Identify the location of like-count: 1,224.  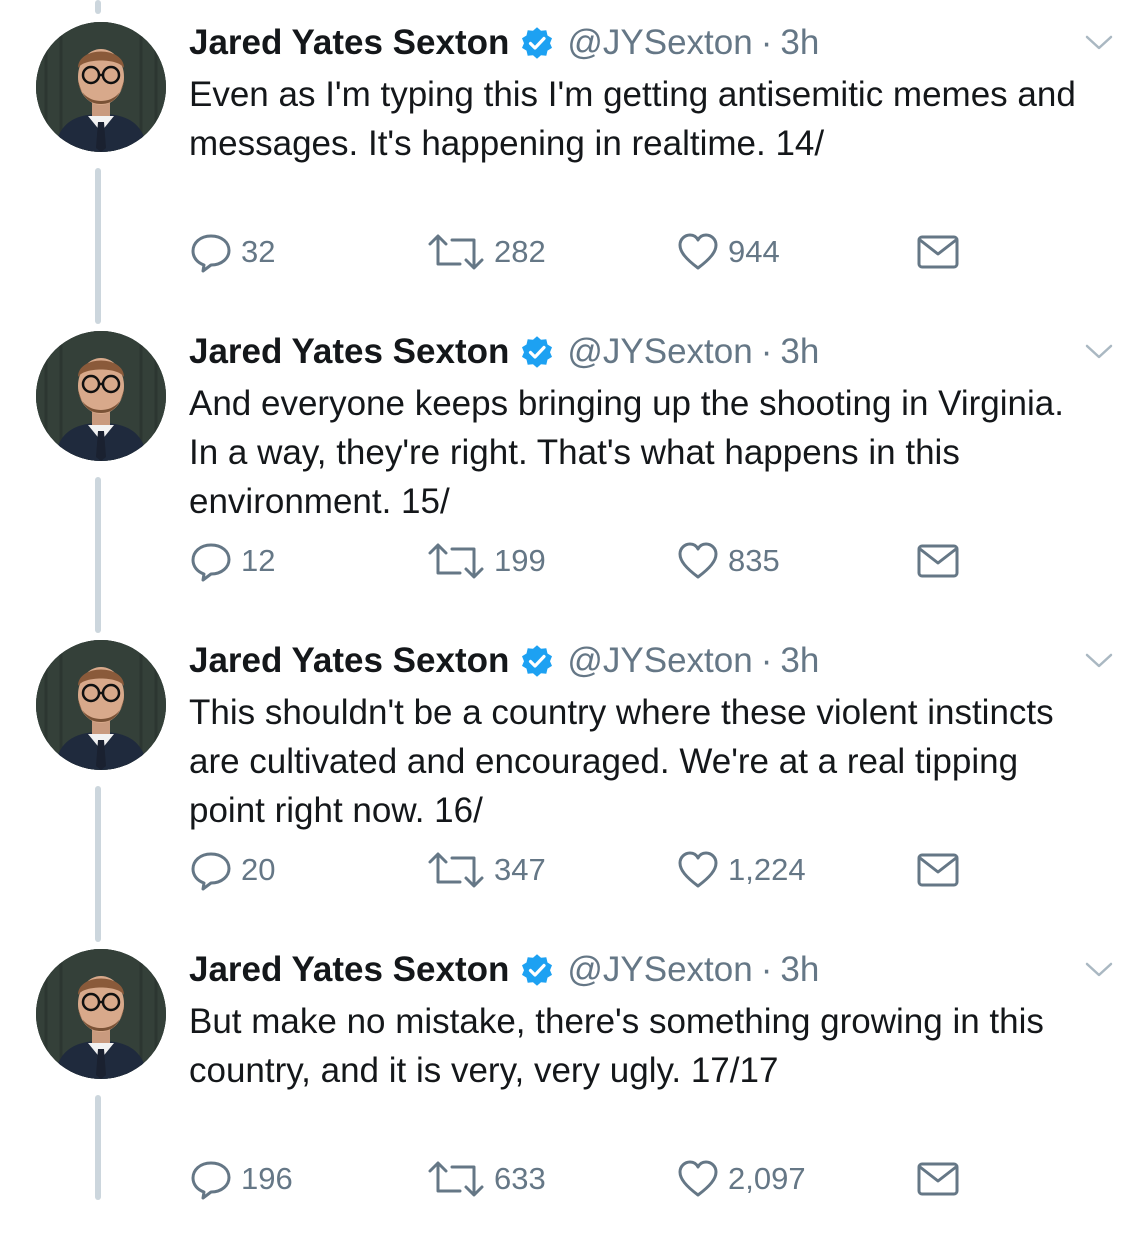
(767, 869).